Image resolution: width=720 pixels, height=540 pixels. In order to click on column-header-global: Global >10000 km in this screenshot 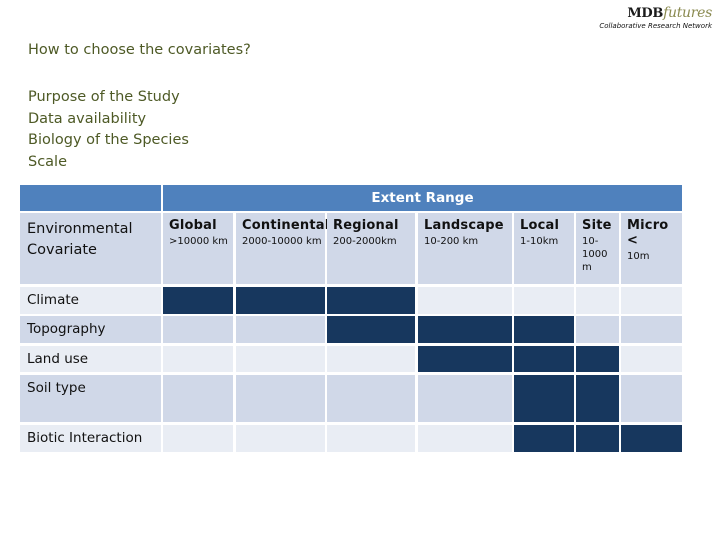, I will do `click(198, 248)`.